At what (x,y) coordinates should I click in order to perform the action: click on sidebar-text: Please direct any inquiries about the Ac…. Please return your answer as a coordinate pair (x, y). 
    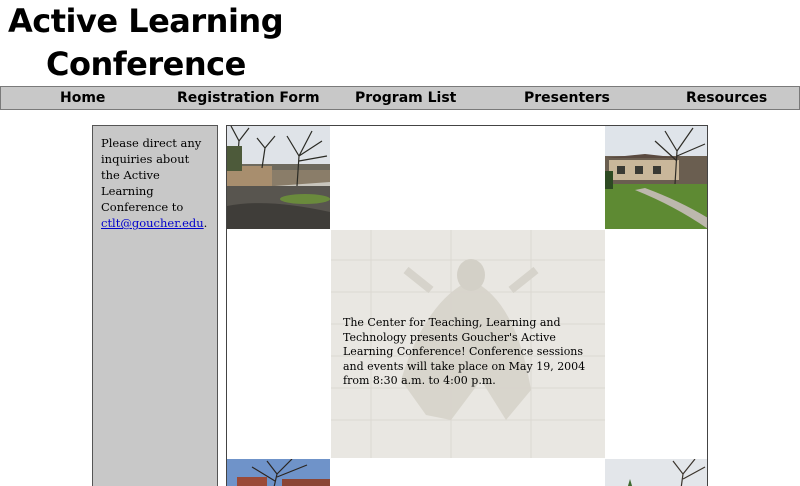
    Looking at the image, I should click on (151, 175).